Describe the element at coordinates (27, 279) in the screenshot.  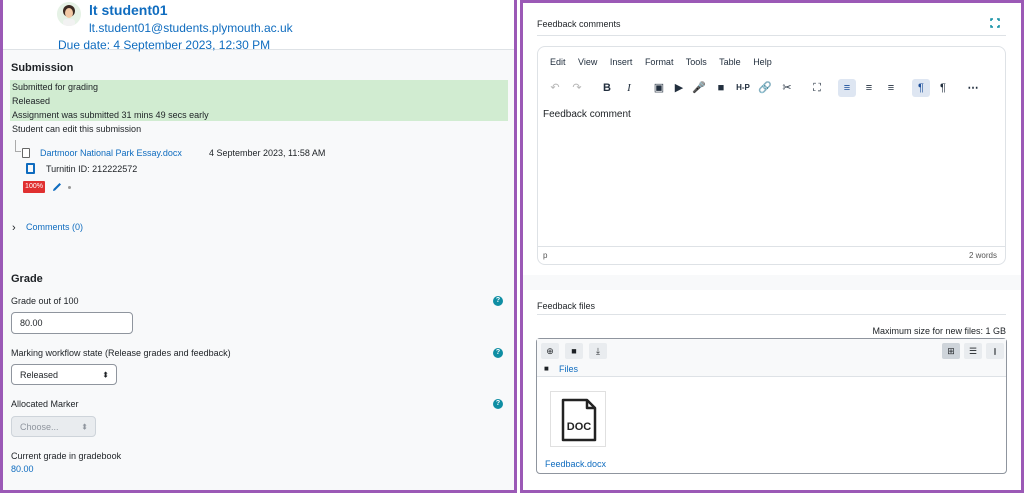
I see `grade-heading: Grade` at that location.